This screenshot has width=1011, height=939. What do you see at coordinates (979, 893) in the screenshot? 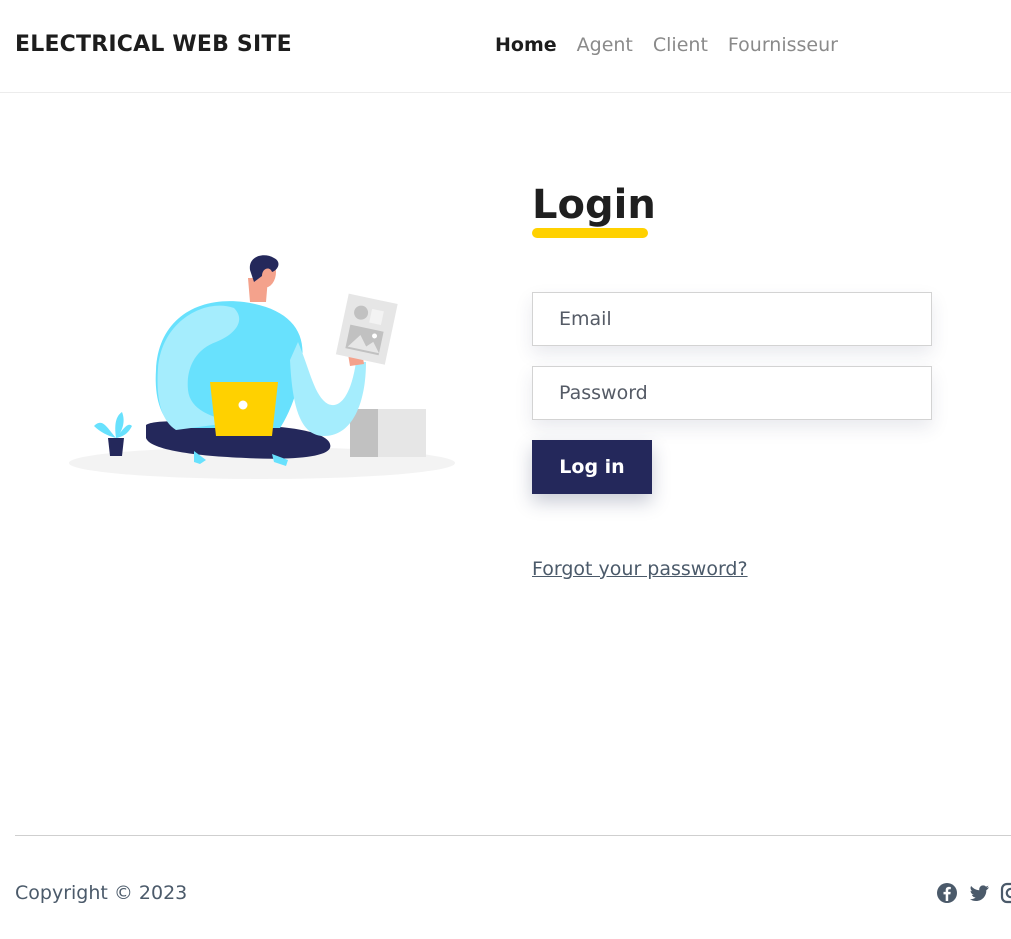
I see `twitter-icon` at bounding box center [979, 893].